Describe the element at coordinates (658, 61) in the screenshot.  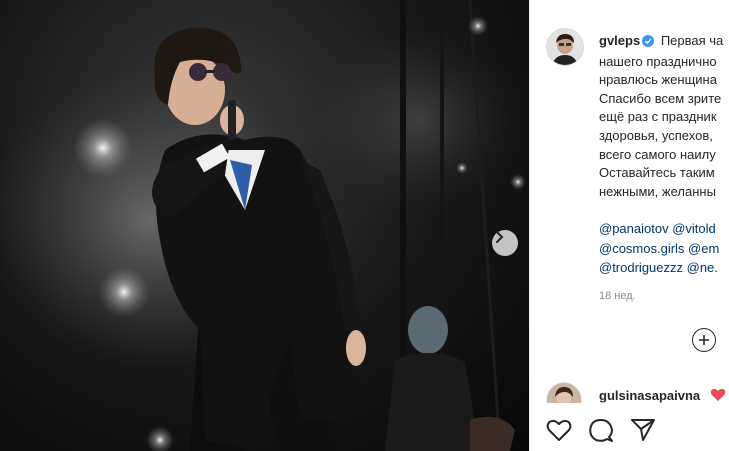
I see `caption-line: нашего празднично` at that location.